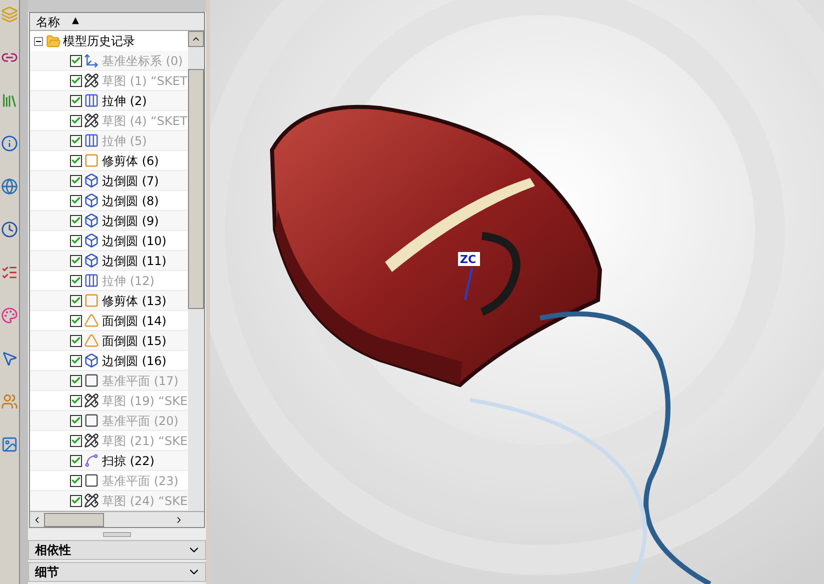  Describe the element at coordinates (9, 315) in the screenshot. I see `palette-icon` at that location.